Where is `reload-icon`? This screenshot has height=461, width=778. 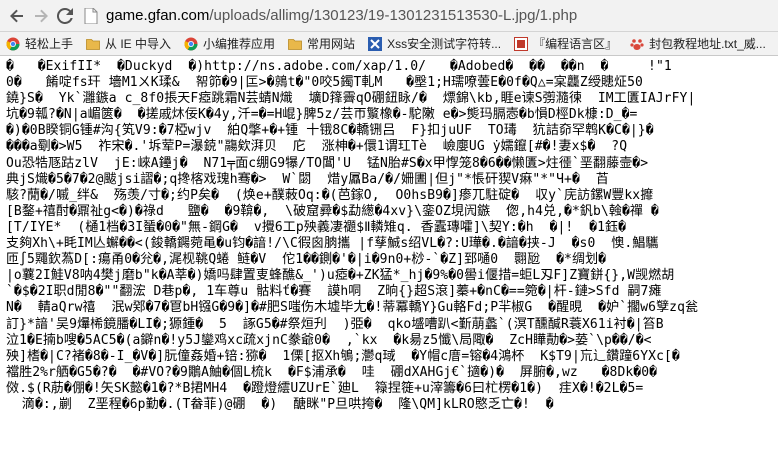 reload-icon is located at coordinates (65, 15).